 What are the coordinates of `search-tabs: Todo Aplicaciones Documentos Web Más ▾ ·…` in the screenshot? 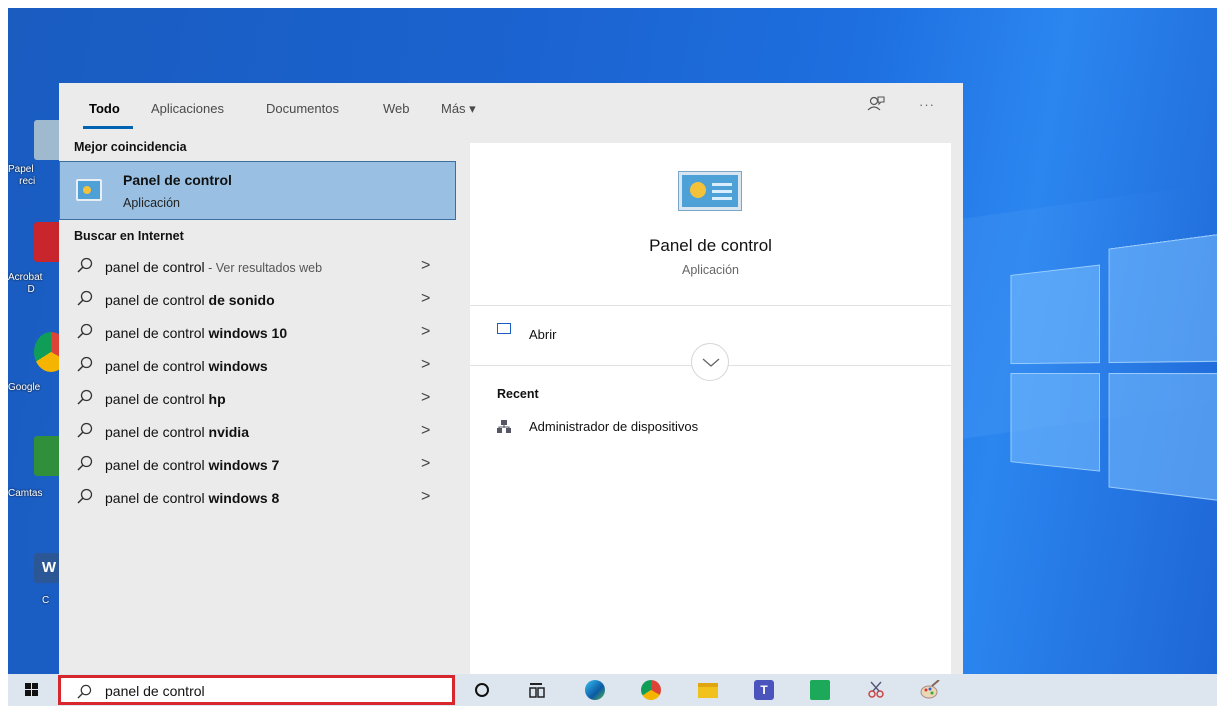 It's located at (511, 108).